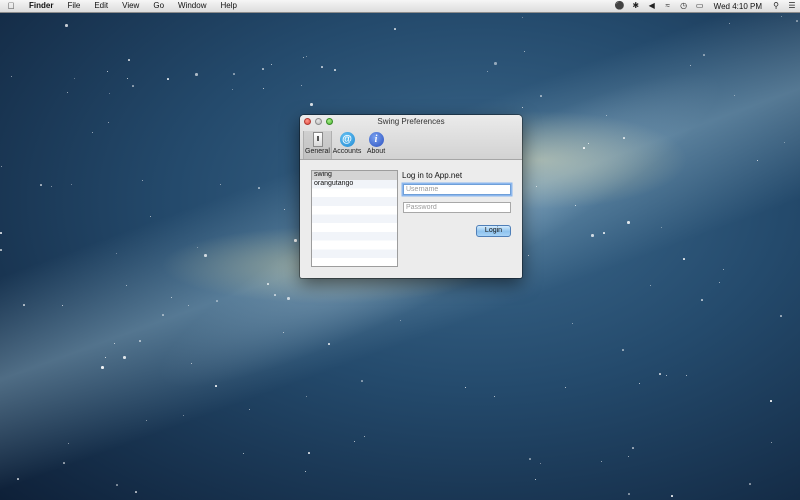 The height and width of the screenshot is (500, 800). What do you see at coordinates (376, 151) in the screenshot?
I see `toolbar-about-label: About` at bounding box center [376, 151].